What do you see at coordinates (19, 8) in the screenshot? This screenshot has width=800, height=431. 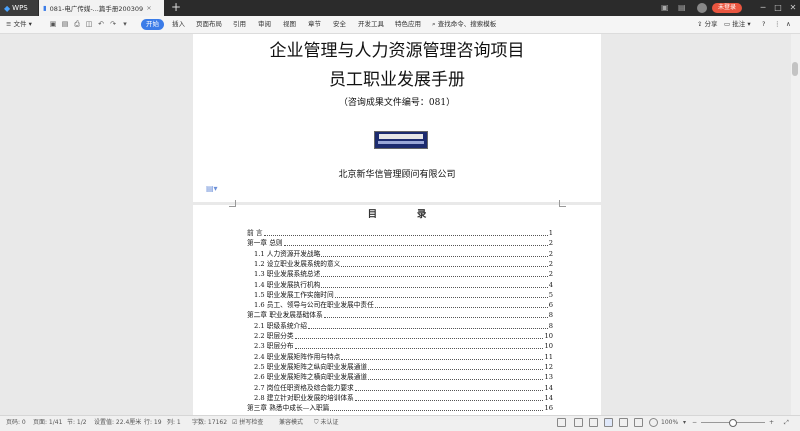 I see `app-tab: ◆ WPS` at bounding box center [19, 8].